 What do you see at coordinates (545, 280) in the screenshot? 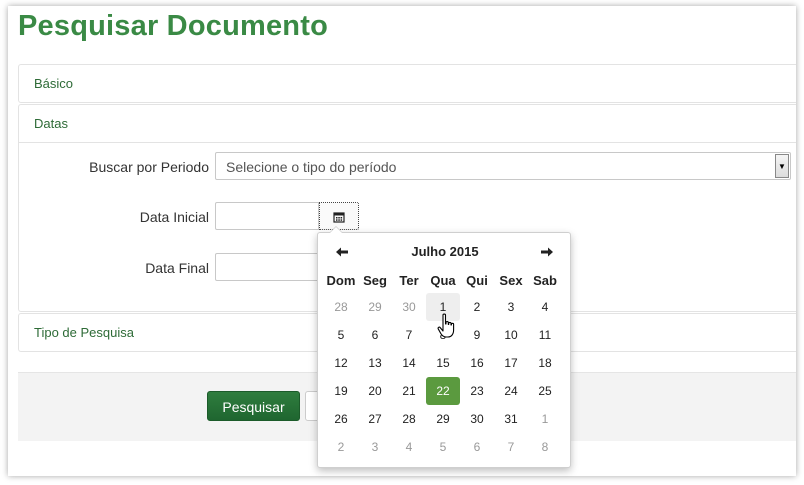
I see `weekday-header: Sab` at bounding box center [545, 280].